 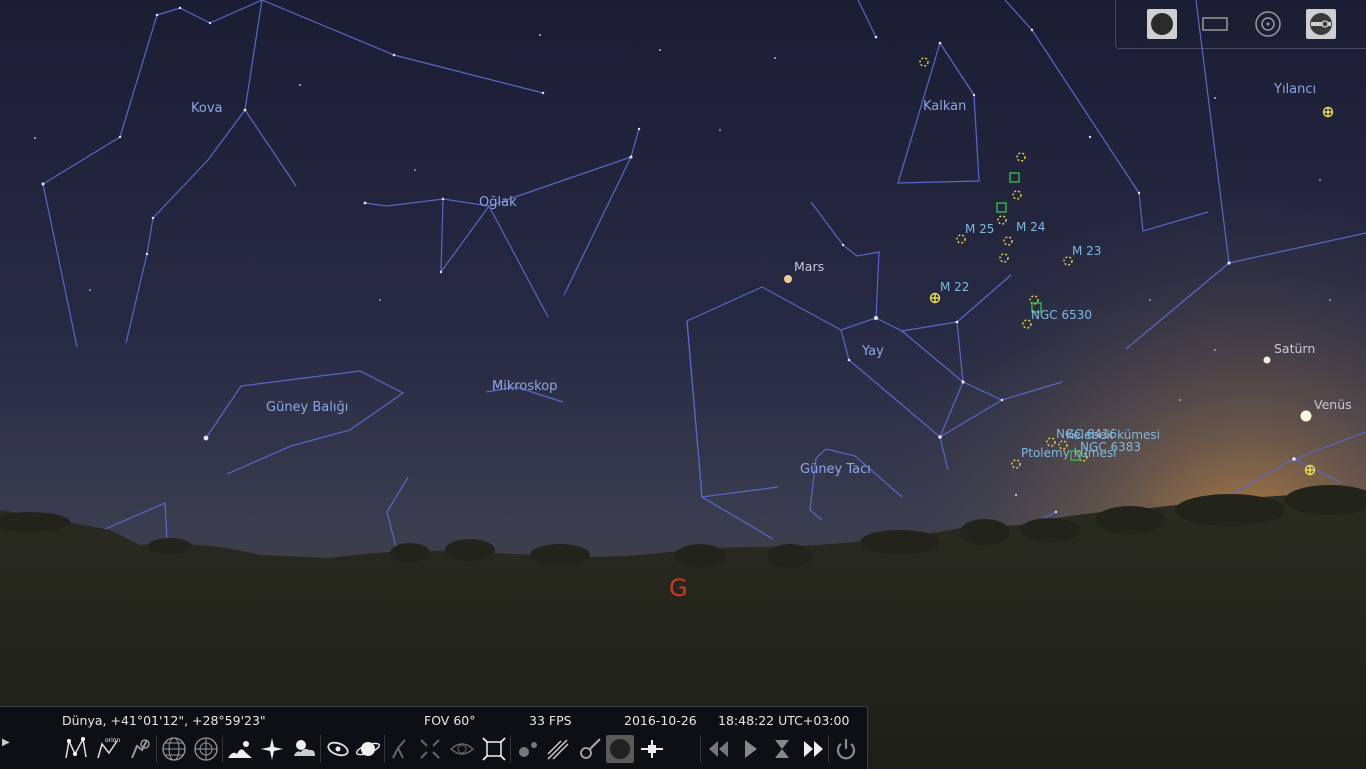 I want to click on night-mode-icon, so click(x=1162, y=24).